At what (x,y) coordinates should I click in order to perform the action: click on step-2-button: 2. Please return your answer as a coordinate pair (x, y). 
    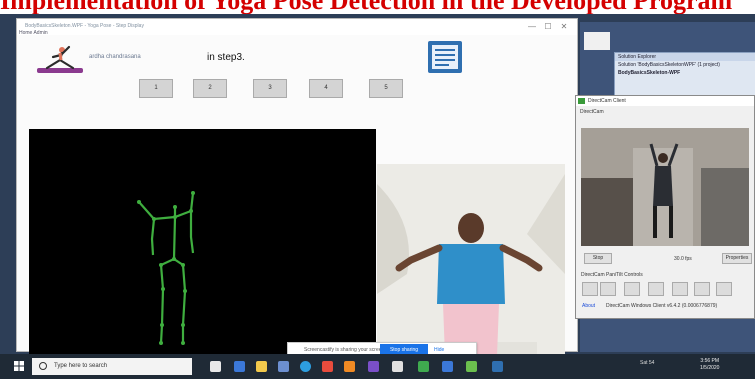
    Looking at the image, I should click on (210, 88).